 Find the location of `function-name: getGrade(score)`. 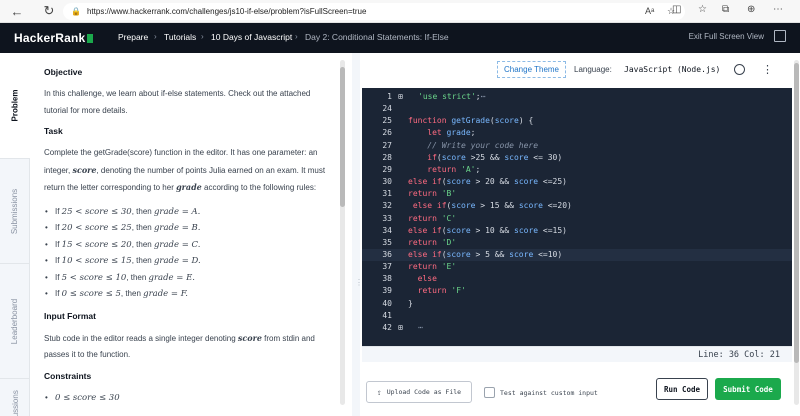

function-name: getGrade(score) is located at coordinates (123, 152).